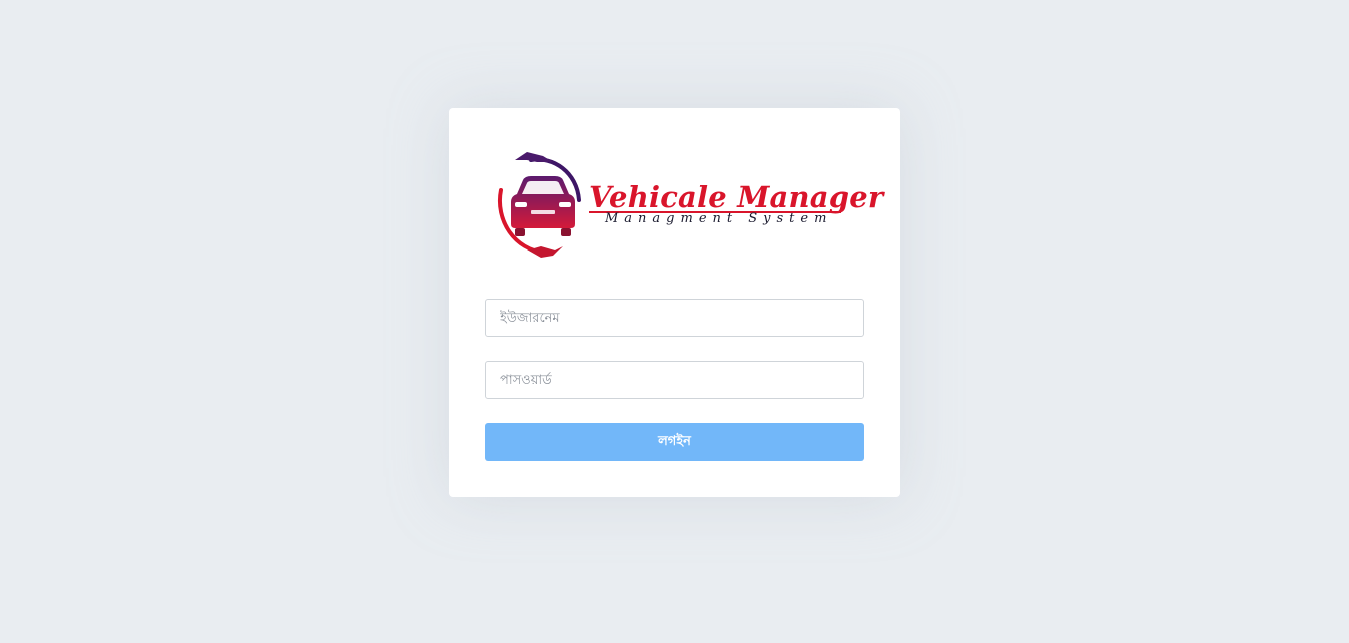 This screenshot has width=1349, height=643. What do you see at coordinates (674, 318) in the screenshot?
I see `username-input` at bounding box center [674, 318].